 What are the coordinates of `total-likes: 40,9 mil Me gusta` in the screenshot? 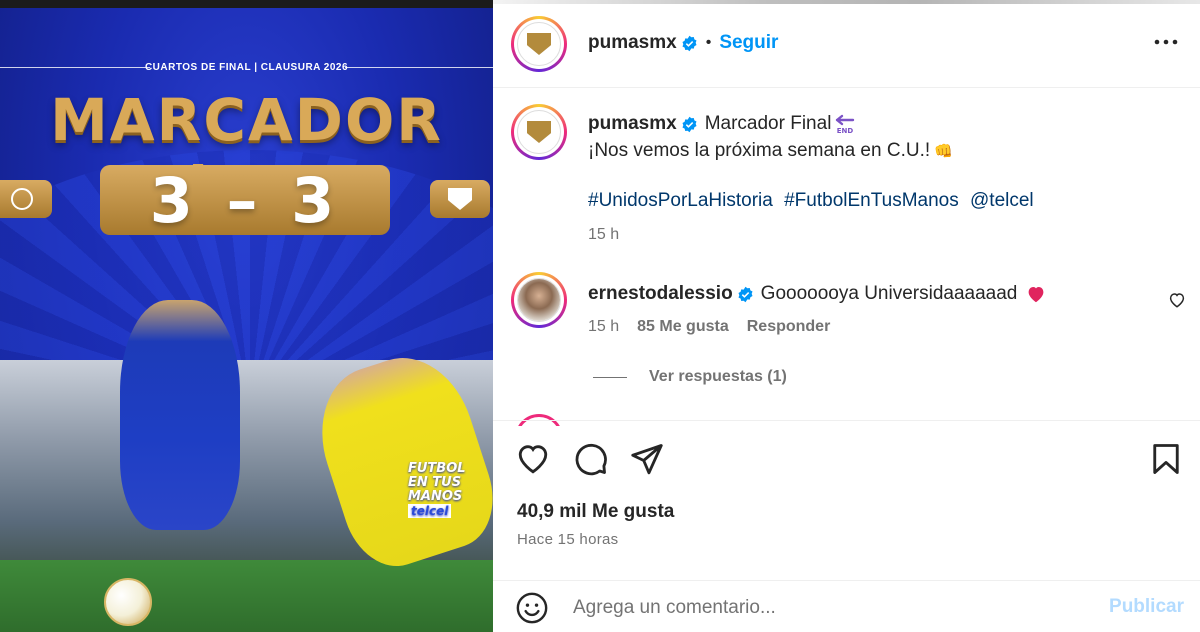 It's located at (595, 512).